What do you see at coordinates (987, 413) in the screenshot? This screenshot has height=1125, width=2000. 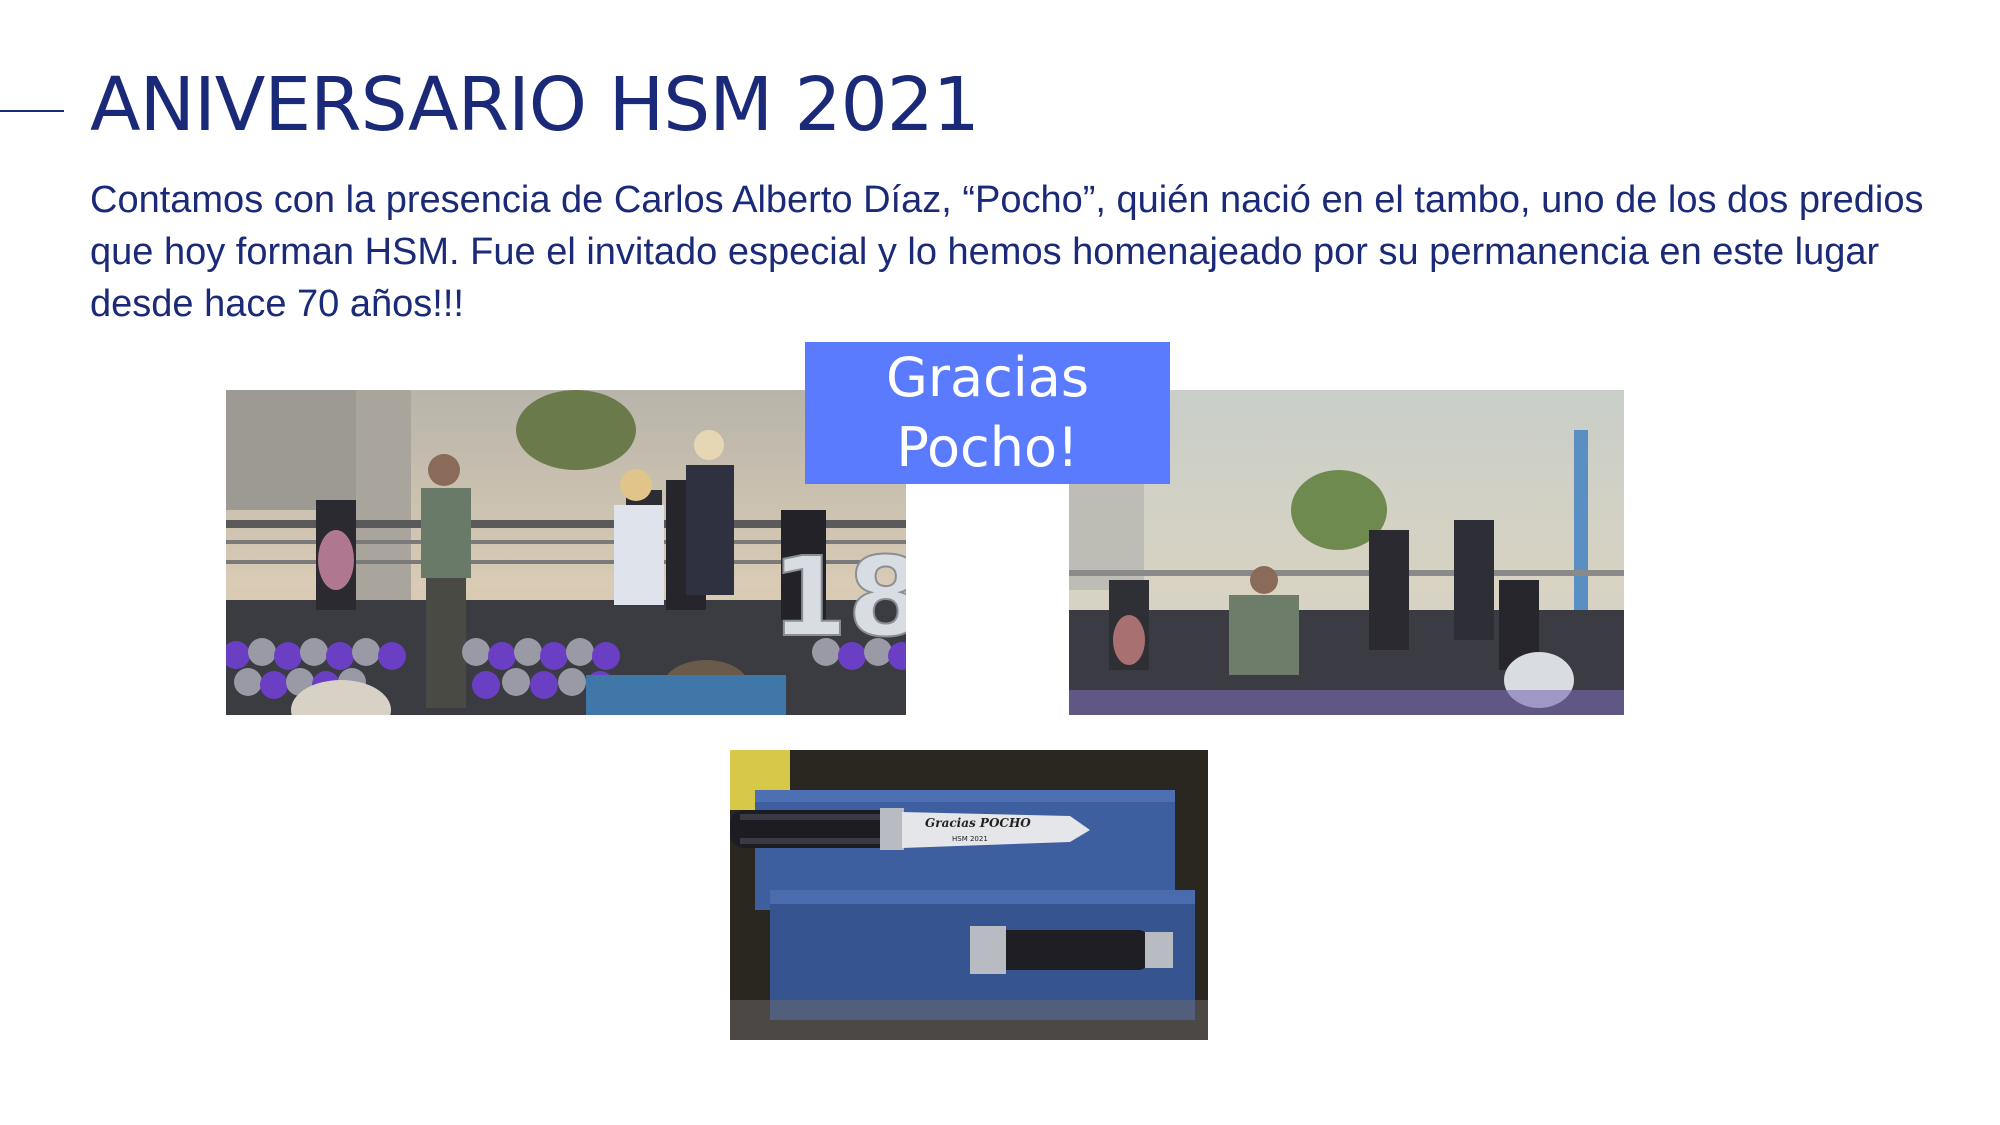 I see `thanks-callout: Gracias Pocho!` at bounding box center [987, 413].